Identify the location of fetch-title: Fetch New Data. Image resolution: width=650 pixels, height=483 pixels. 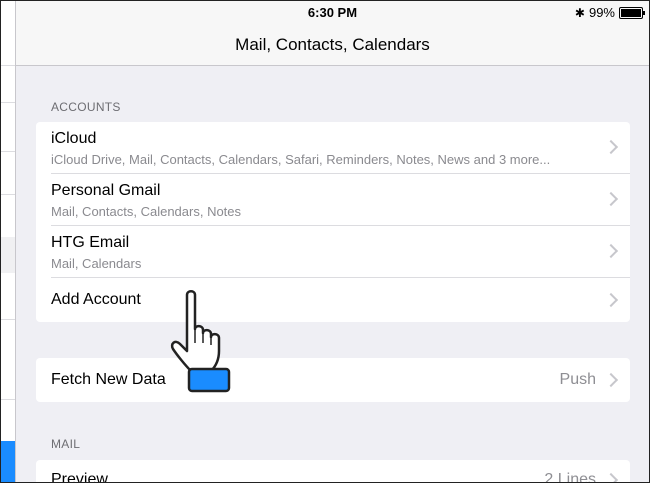
(108, 379).